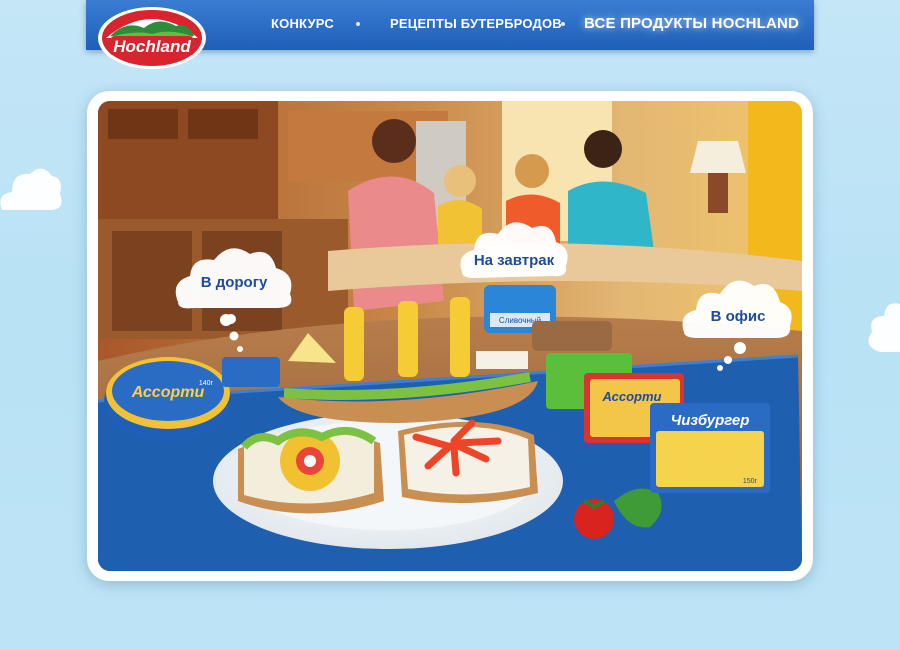  Describe the element at coordinates (234, 282) in the screenshot. I see `bubble-on-the-road-label: В дорогу` at that location.